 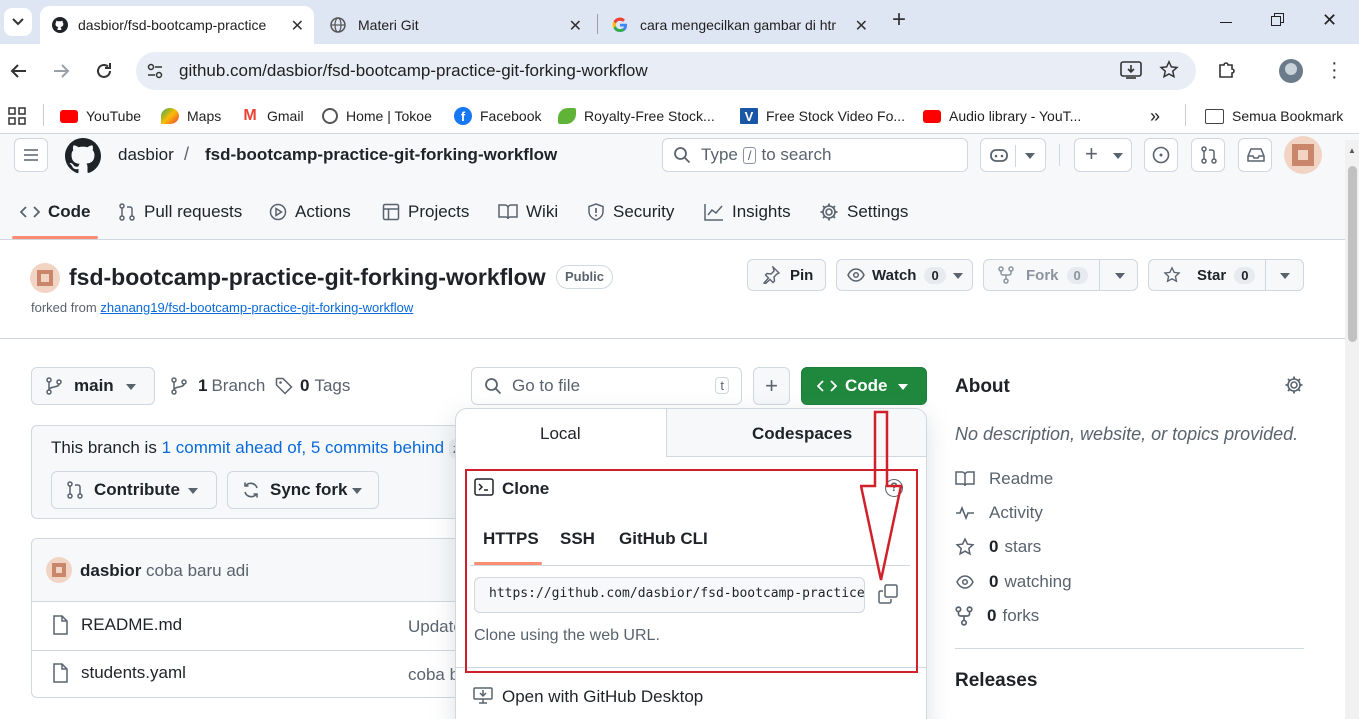 I want to click on file-commit-message: coba b, so click(x=434, y=675).